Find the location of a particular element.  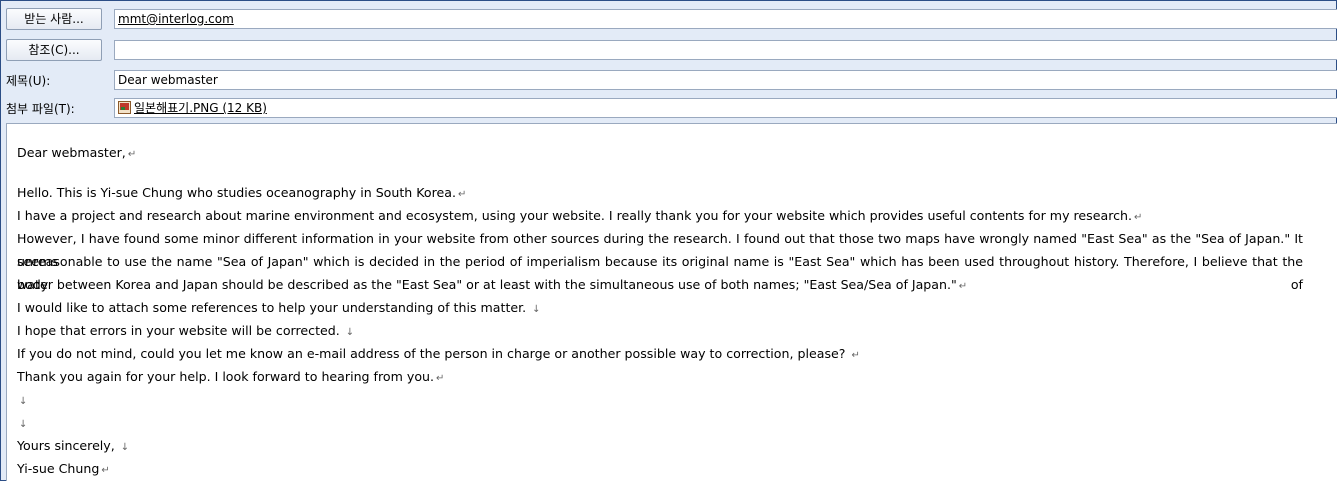

subject-label: 제목(U): is located at coordinates (28, 81).